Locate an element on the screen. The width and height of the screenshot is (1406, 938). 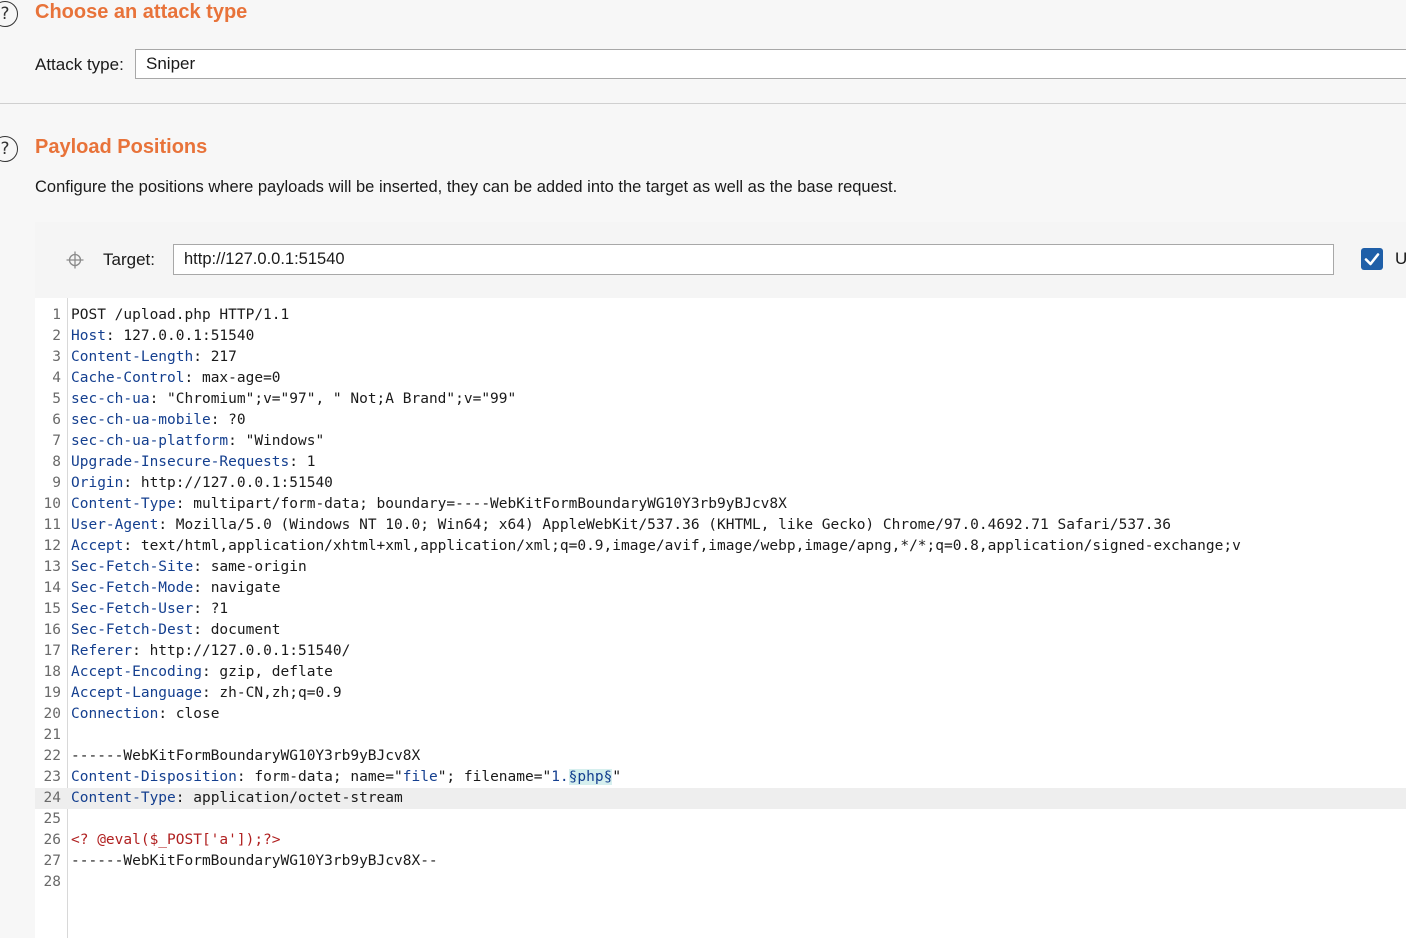
line-content: Cache-Control: max-age=0 is located at coordinates (176, 378).